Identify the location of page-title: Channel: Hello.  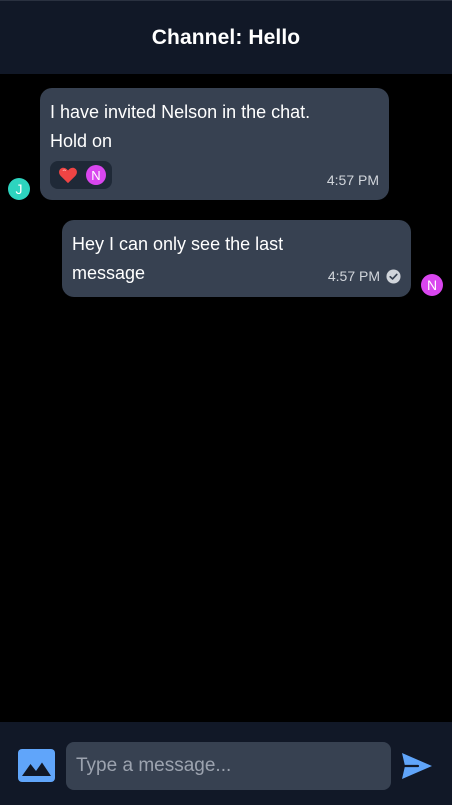
(226, 37).